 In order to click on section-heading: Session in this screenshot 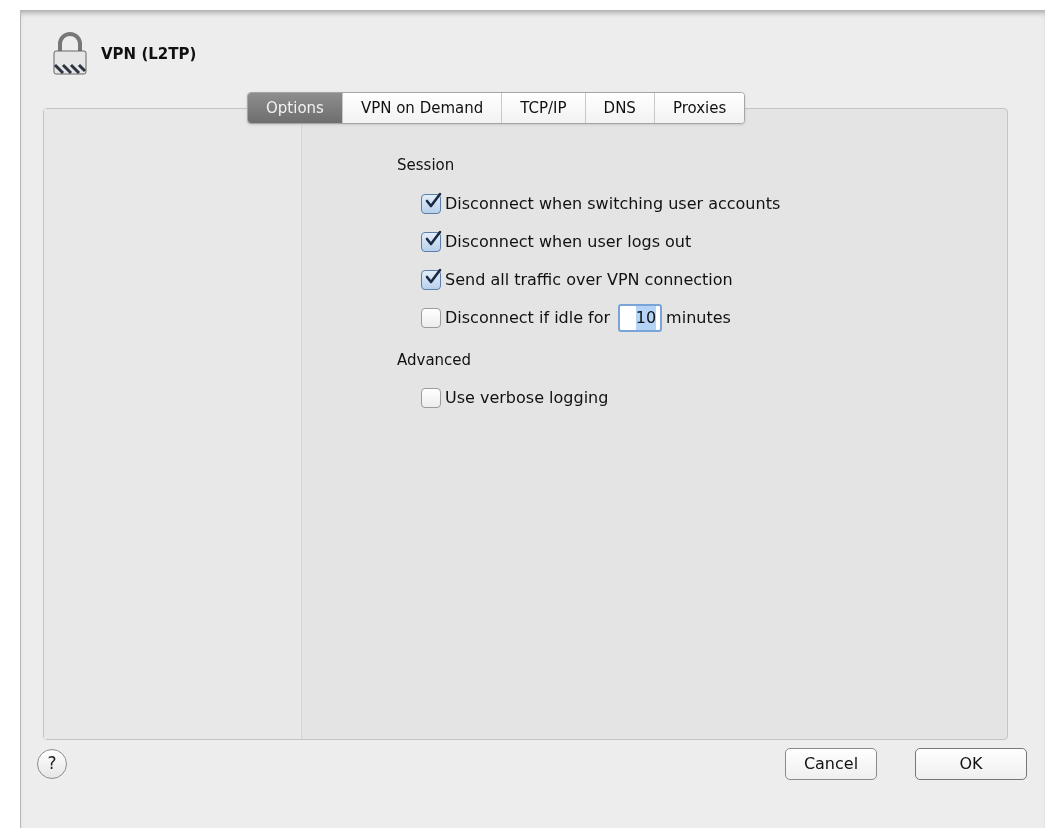, I will do `click(426, 165)`.